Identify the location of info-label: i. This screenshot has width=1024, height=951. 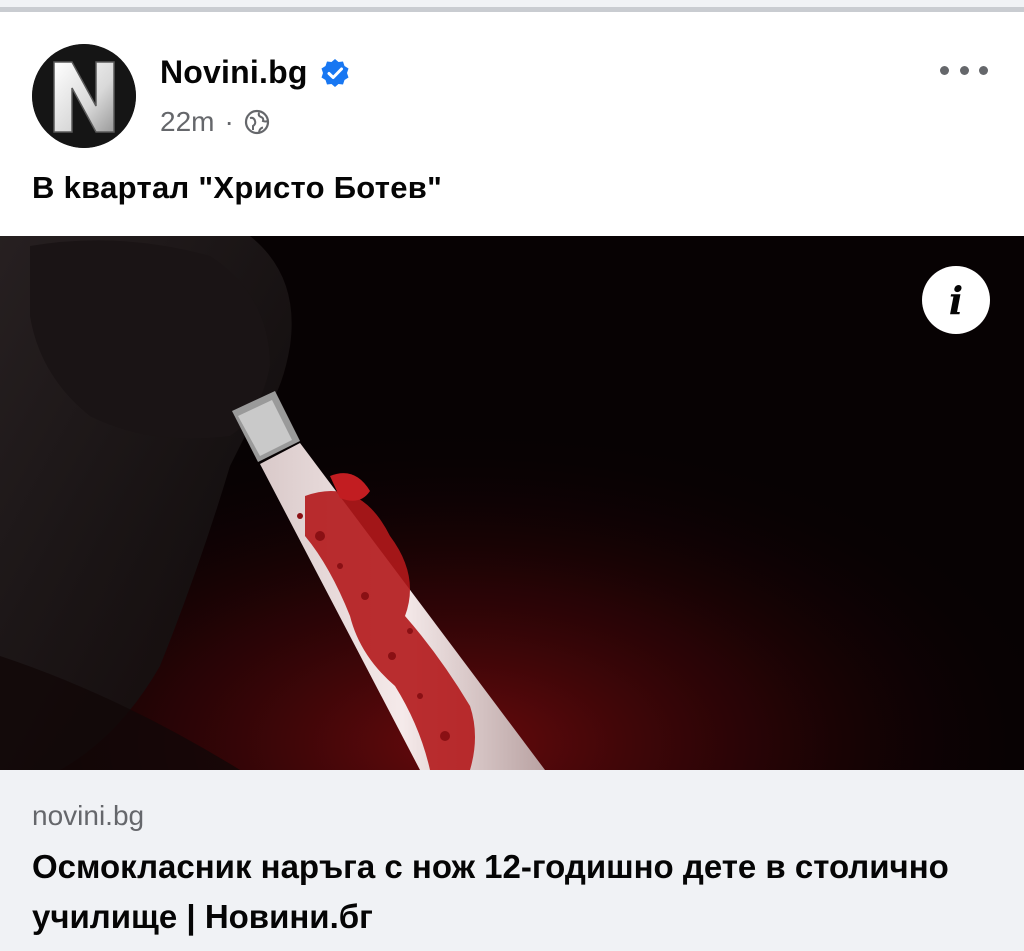
(956, 300).